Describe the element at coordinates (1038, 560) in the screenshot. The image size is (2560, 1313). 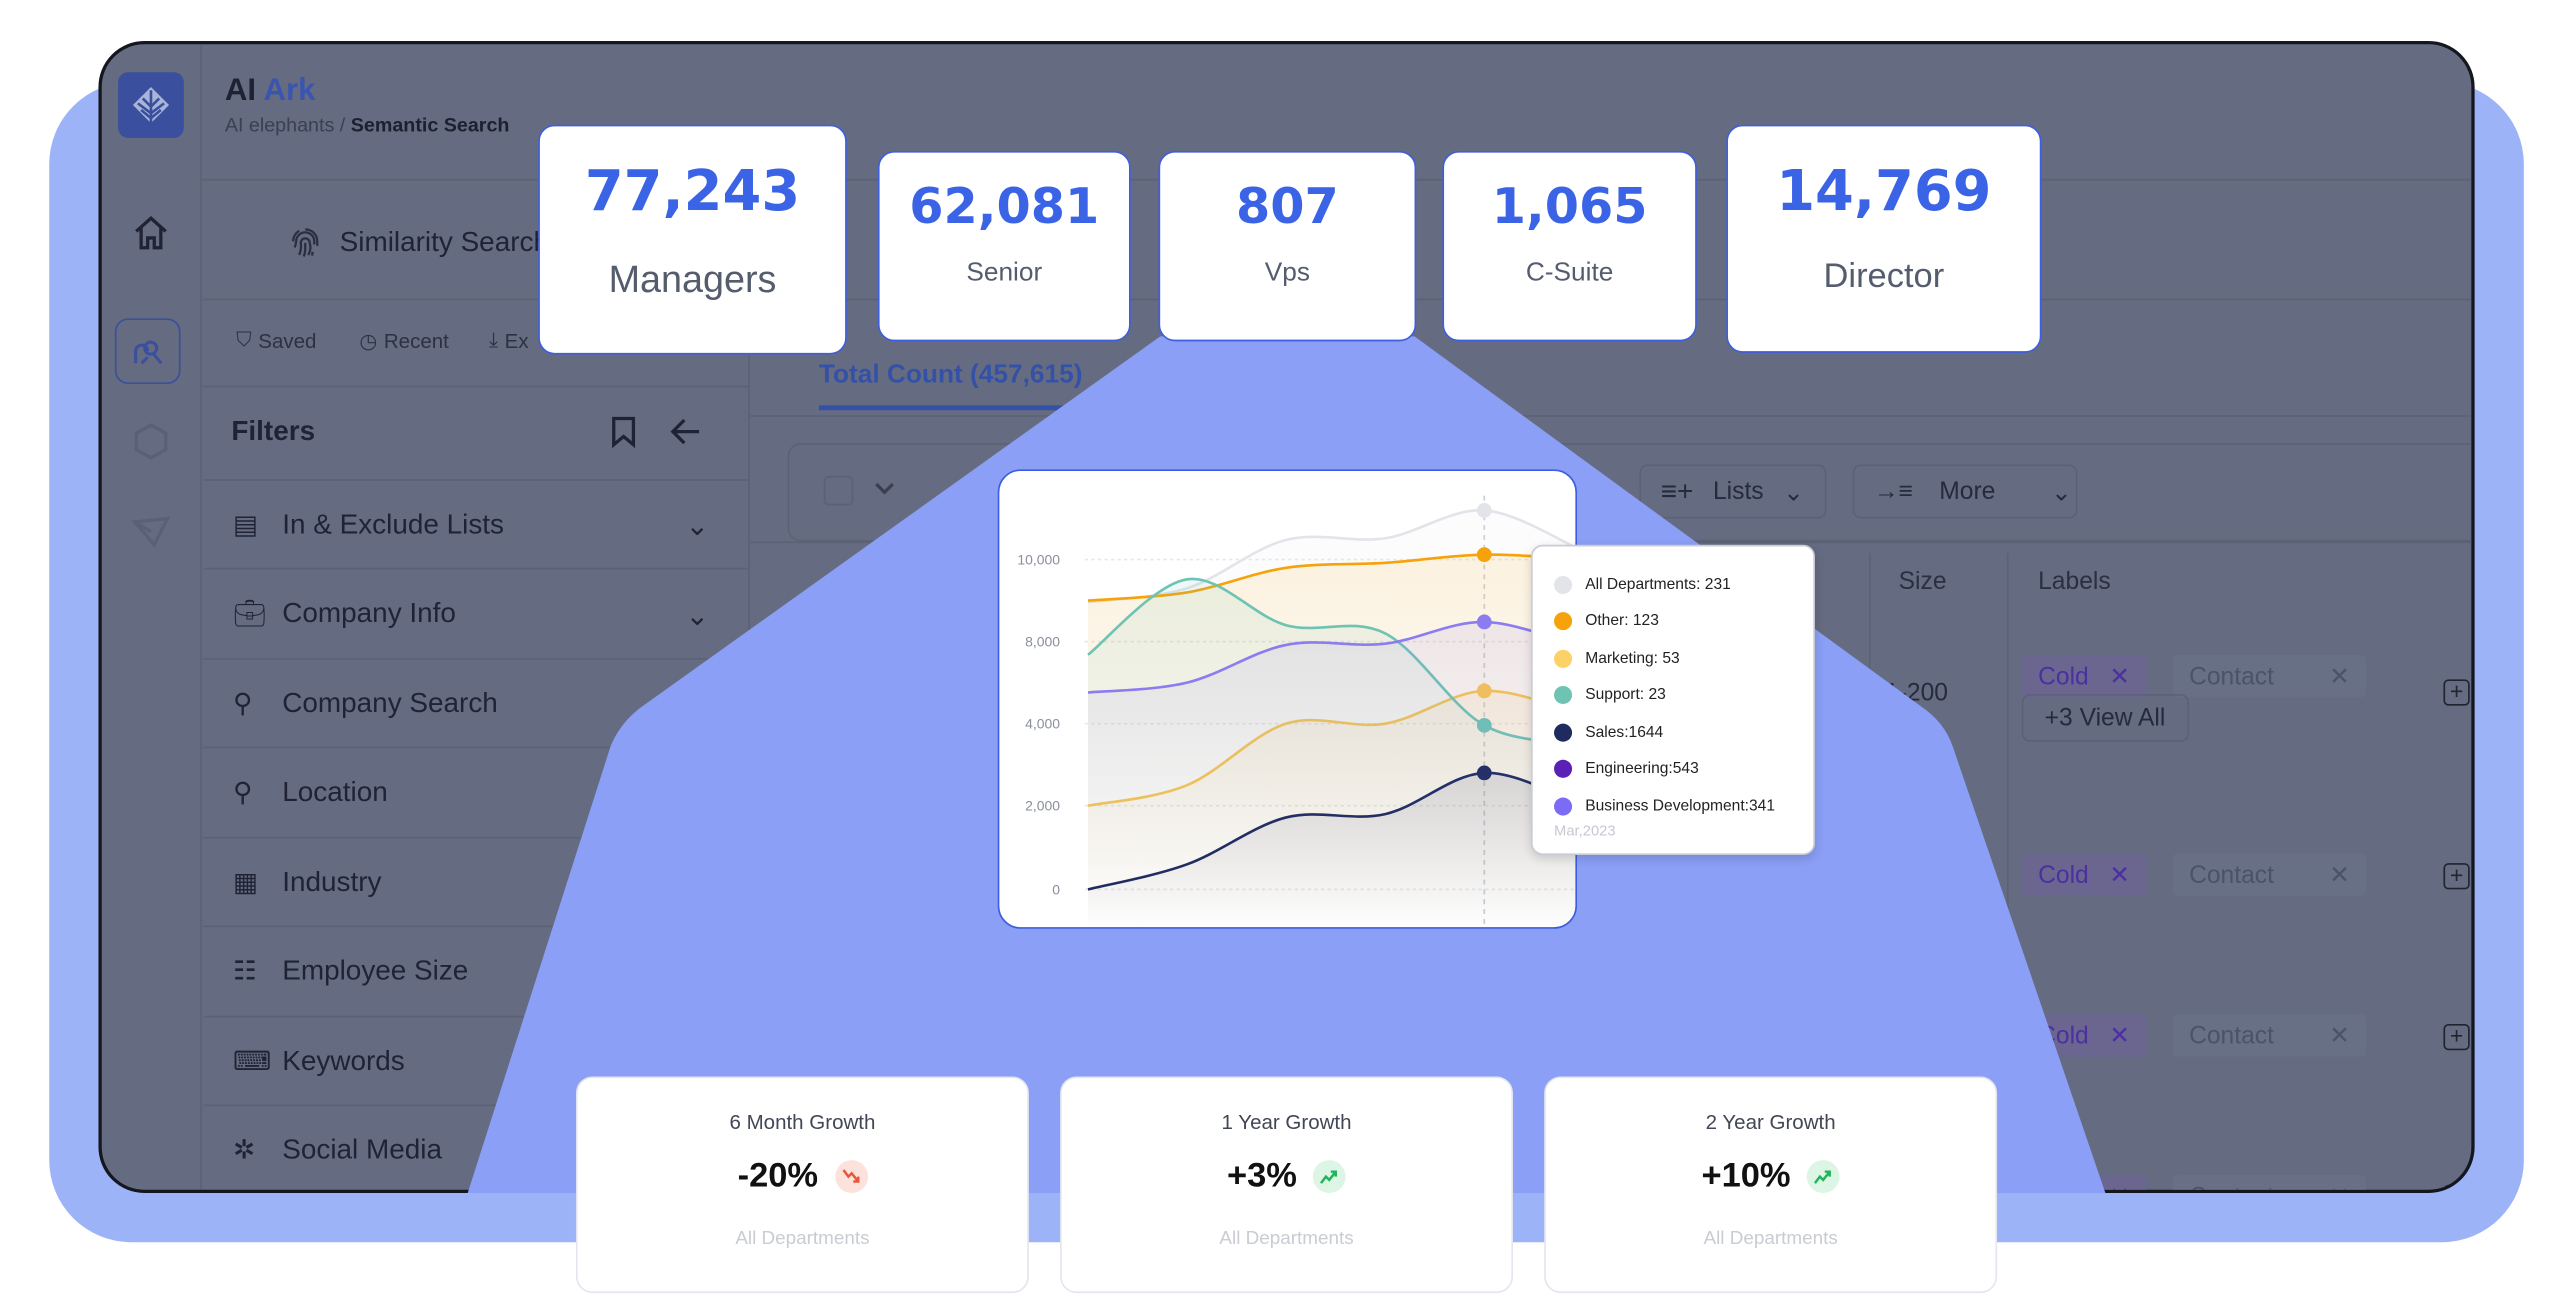
I see `y-tick-label: 10,000` at that location.